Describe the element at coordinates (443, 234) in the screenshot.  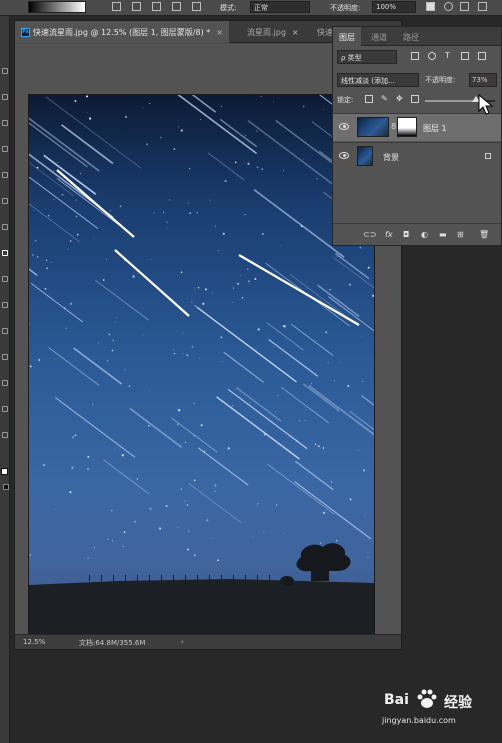
I see `folder-icon: ▬` at that location.